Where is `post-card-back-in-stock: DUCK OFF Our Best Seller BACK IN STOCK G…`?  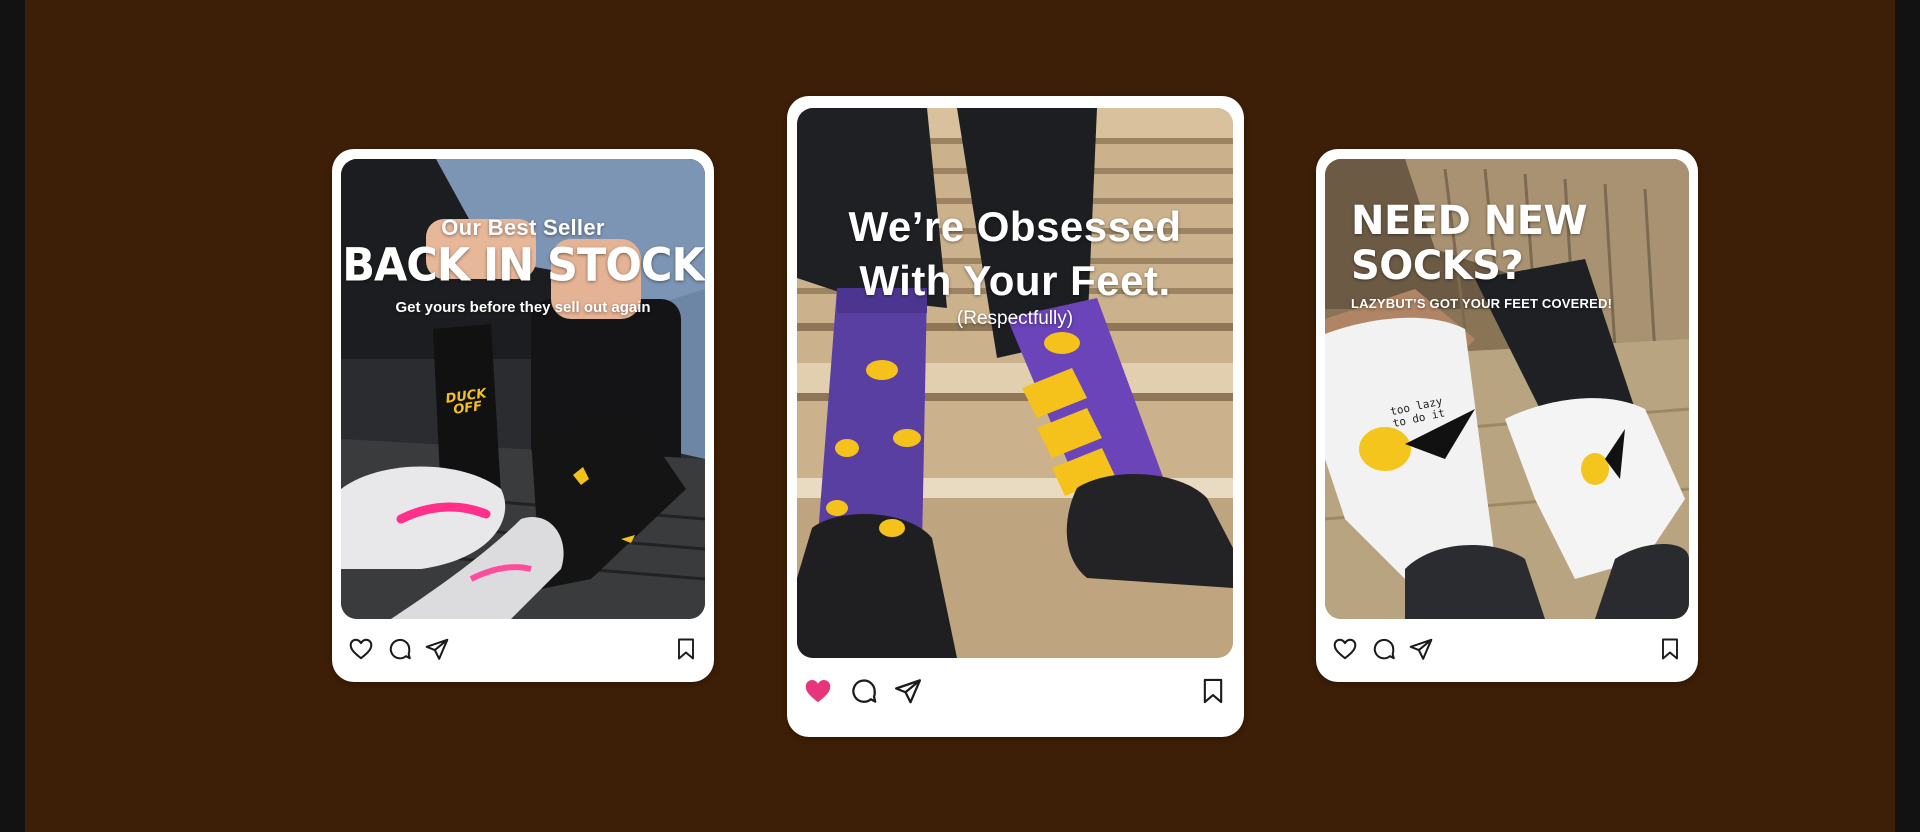
post-card-back-in-stock: DUCK OFF Our Best Seller BACK IN STOCK G… is located at coordinates (523, 415).